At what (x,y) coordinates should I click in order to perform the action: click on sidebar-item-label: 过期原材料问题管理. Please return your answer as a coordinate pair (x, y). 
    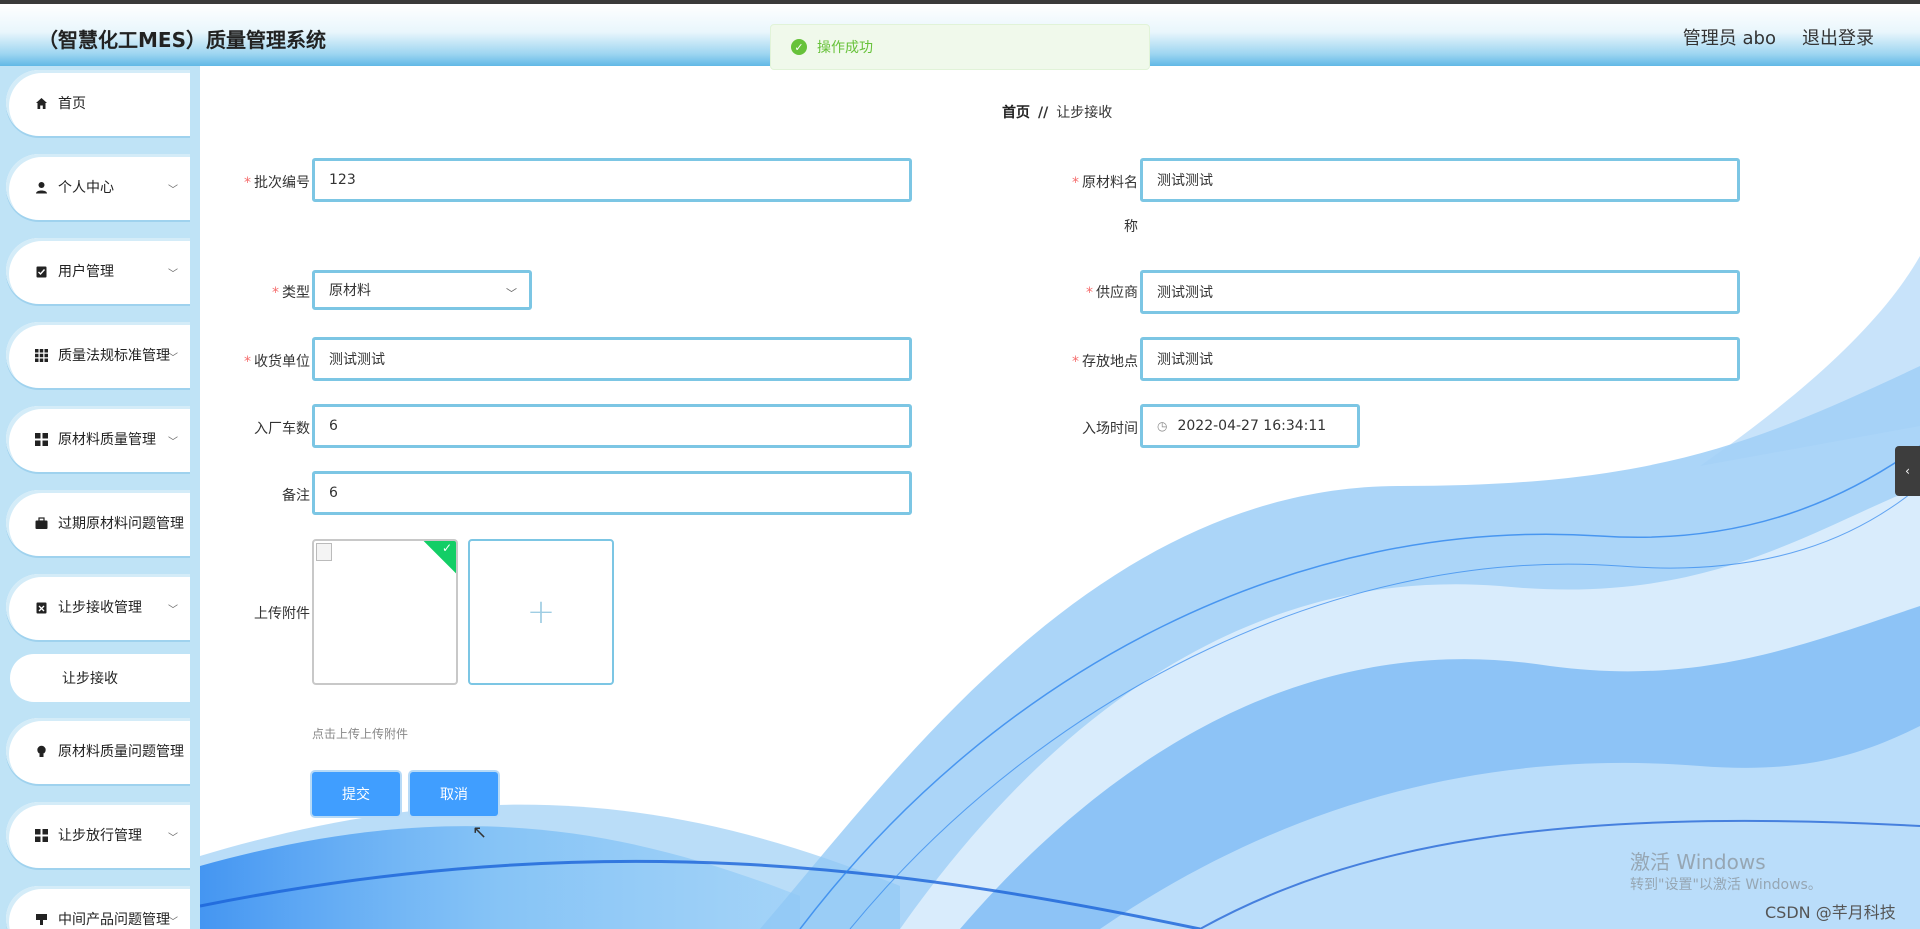
    Looking at the image, I should click on (121, 524).